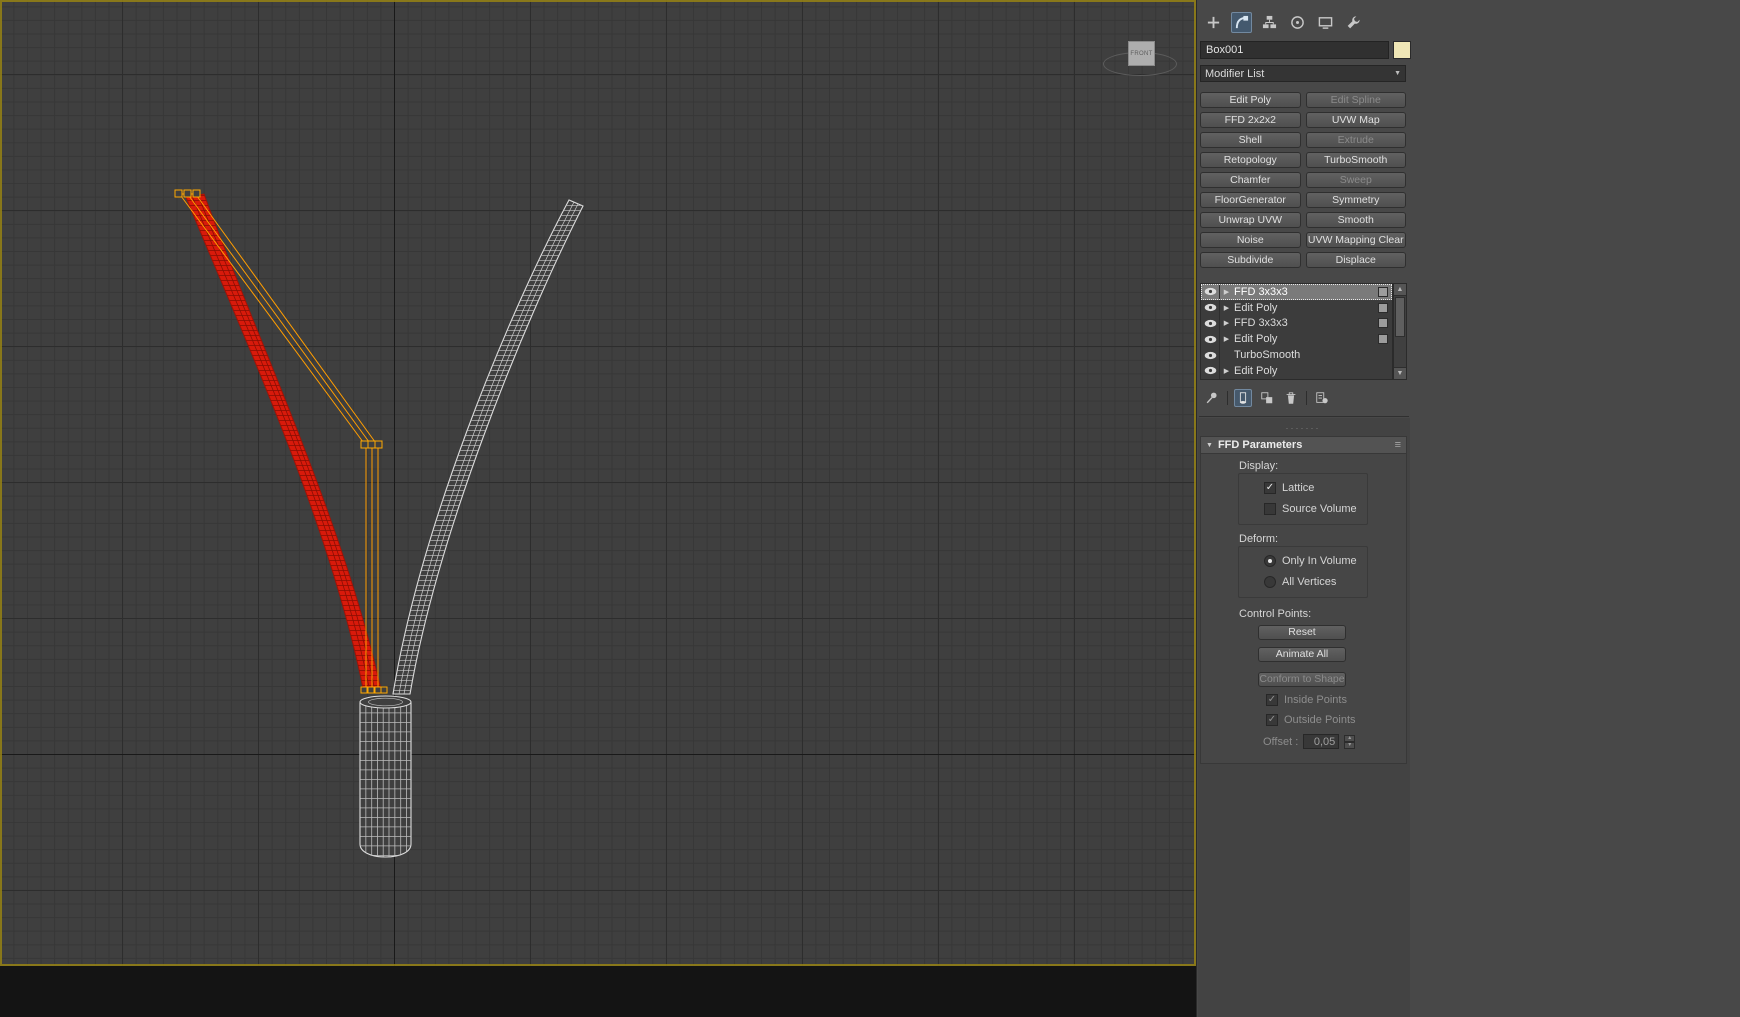  I want to click on modifier-button-floorgenerator: FloorGenerator, so click(1250, 200).